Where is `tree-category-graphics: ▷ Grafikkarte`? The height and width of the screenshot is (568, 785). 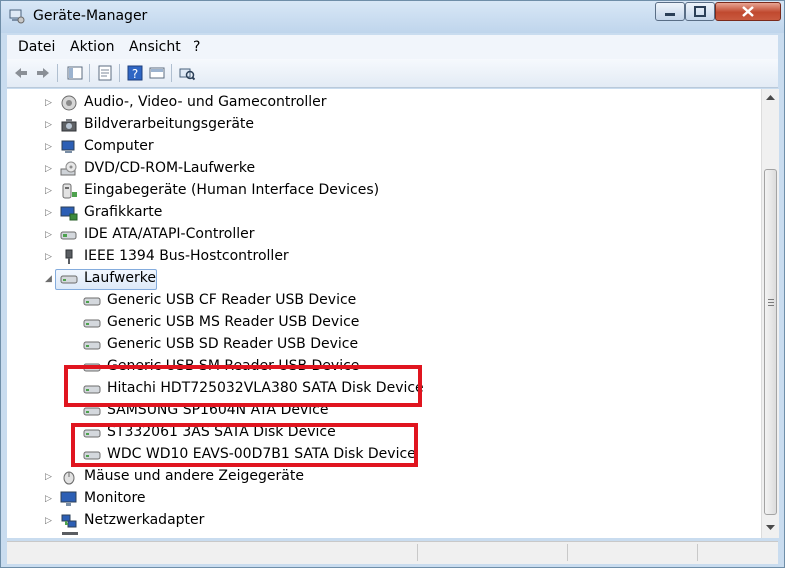 tree-category-graphics: ▷ Grafikkarte is located at coordinates (384, 213).